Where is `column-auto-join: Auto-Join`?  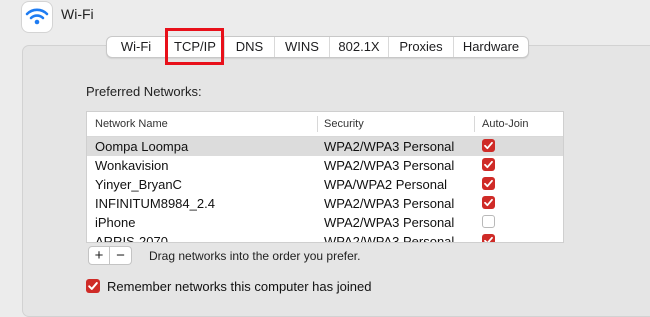 column-auto-join: Auto-Join is located at coordinates (505, 124).